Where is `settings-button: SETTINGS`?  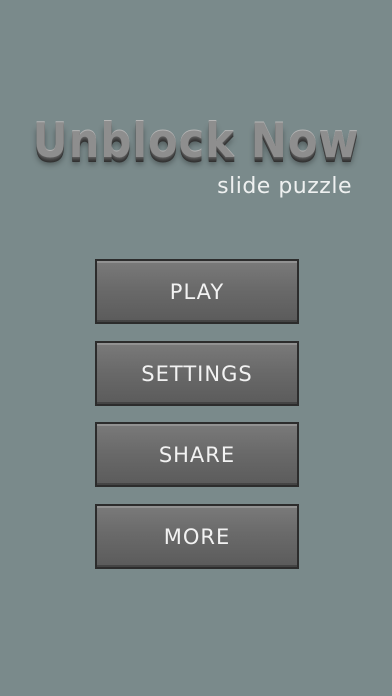 settings-button: SETTINGS is located at coordinates (197, 373).